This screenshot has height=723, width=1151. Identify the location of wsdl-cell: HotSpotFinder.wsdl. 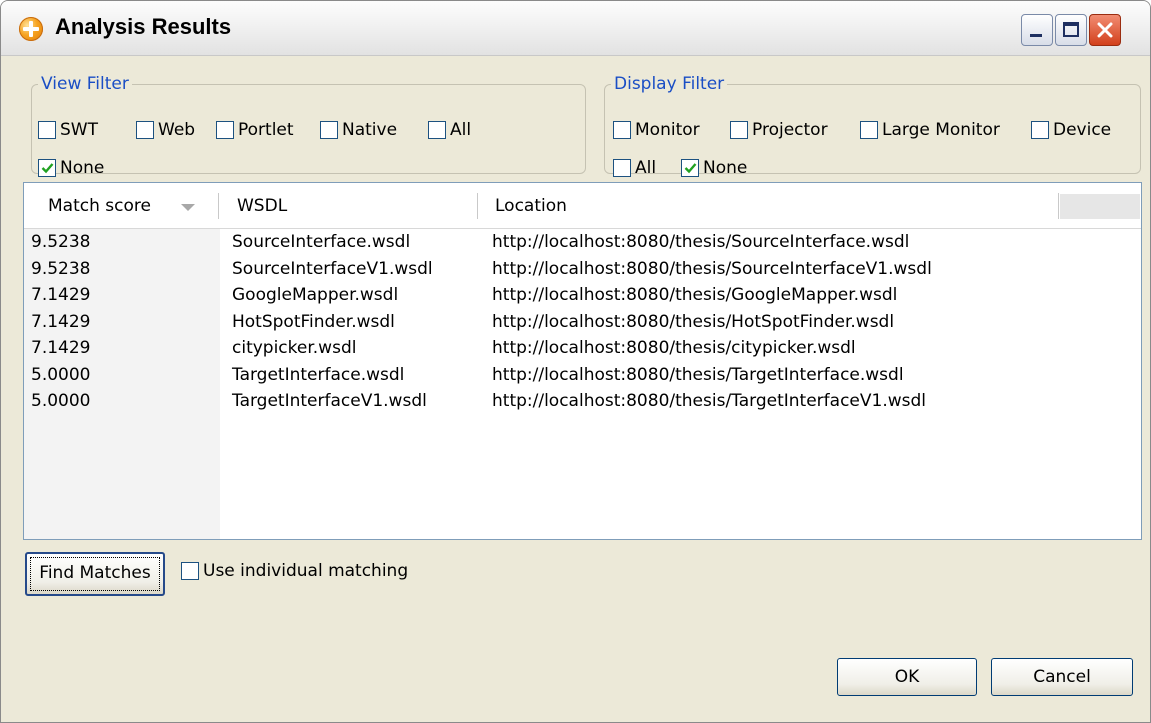
(313, 321).